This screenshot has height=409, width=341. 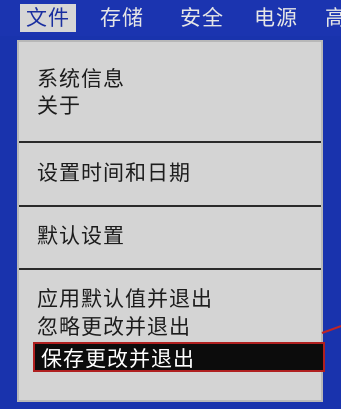 I want to click on menu-option-apply-defaults-exit: 应用默认值并退出, so click(x=125, y=299).